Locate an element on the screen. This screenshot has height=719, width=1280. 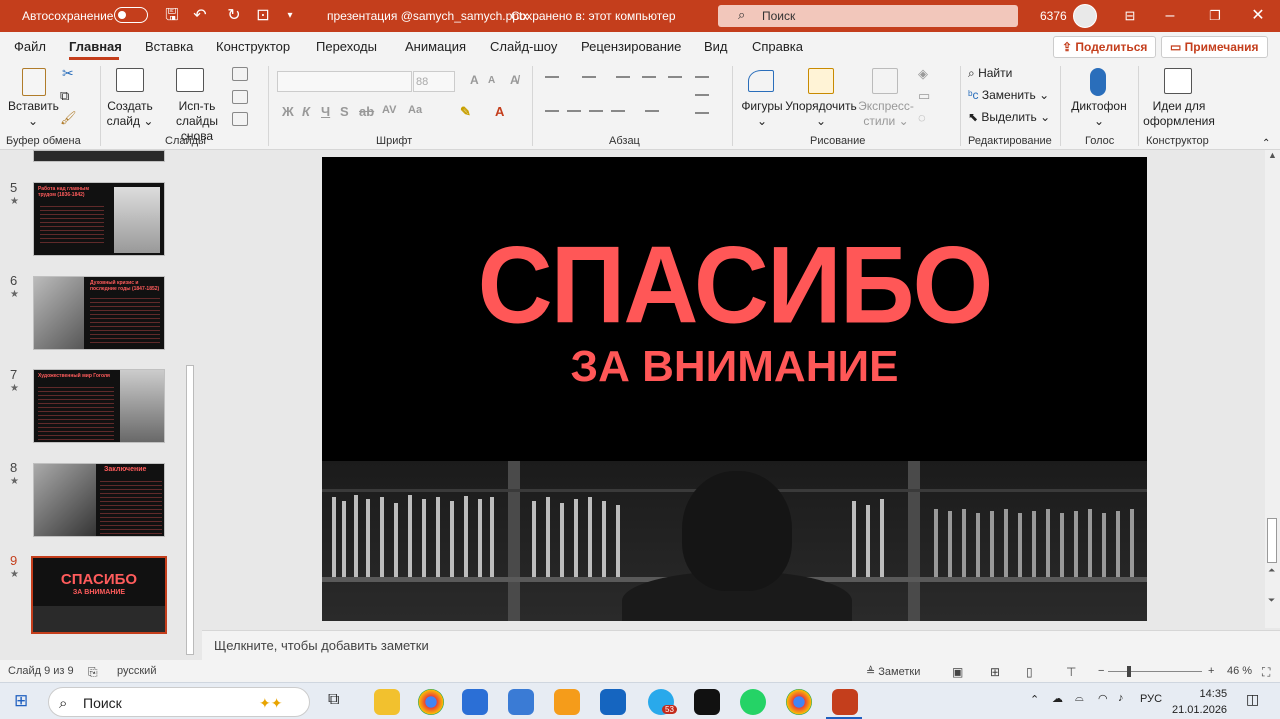
tab-slideshow: Слайд-шоу is located at coordinates (523, 46).